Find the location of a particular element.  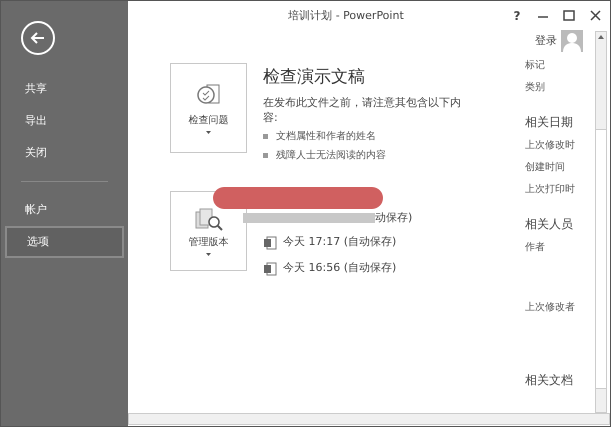

version-entry: 动保存) is located at coordinates (393, 218).